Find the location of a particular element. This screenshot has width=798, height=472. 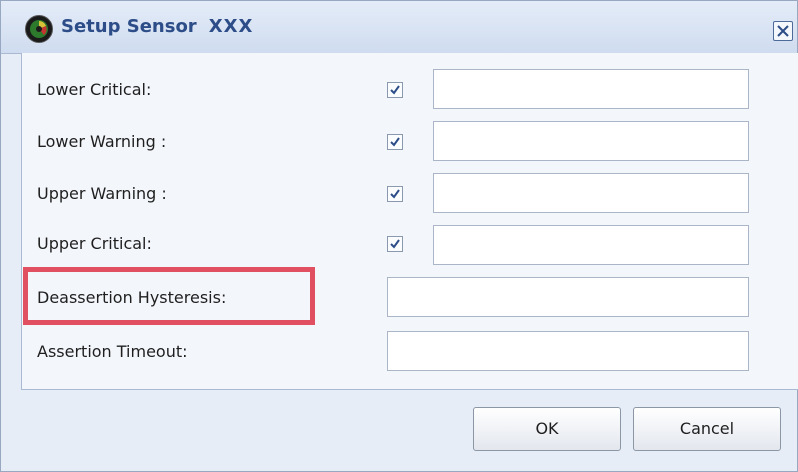

lower-warning-label: Lower Warning : is located at coordinates (102, 141).